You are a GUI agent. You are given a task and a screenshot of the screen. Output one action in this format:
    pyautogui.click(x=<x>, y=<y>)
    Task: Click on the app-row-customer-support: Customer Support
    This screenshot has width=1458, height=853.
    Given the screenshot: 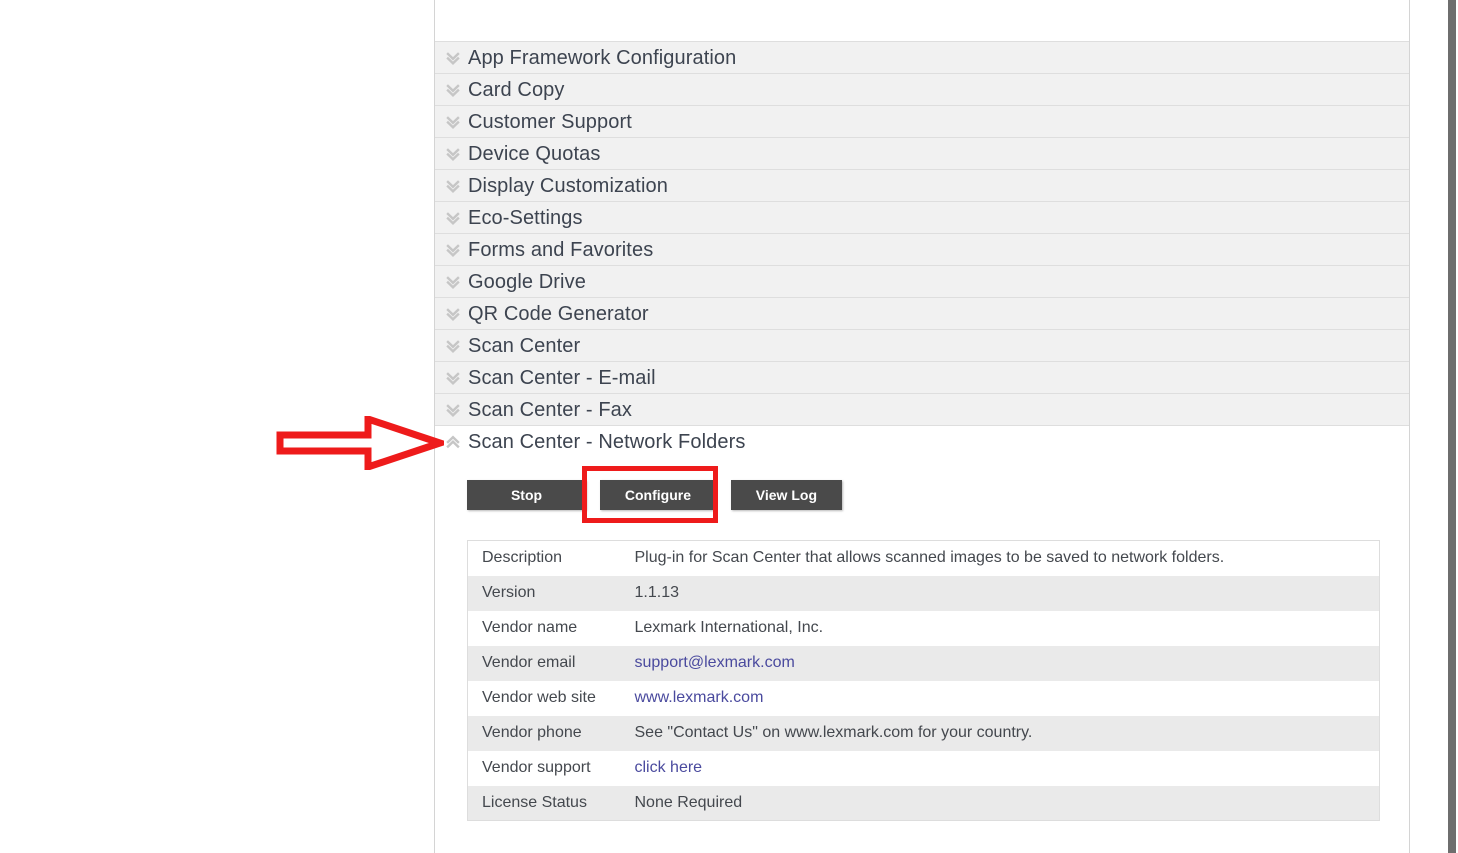 What is the action you would take?
    pyautogui.click(x=922, y=122)
    